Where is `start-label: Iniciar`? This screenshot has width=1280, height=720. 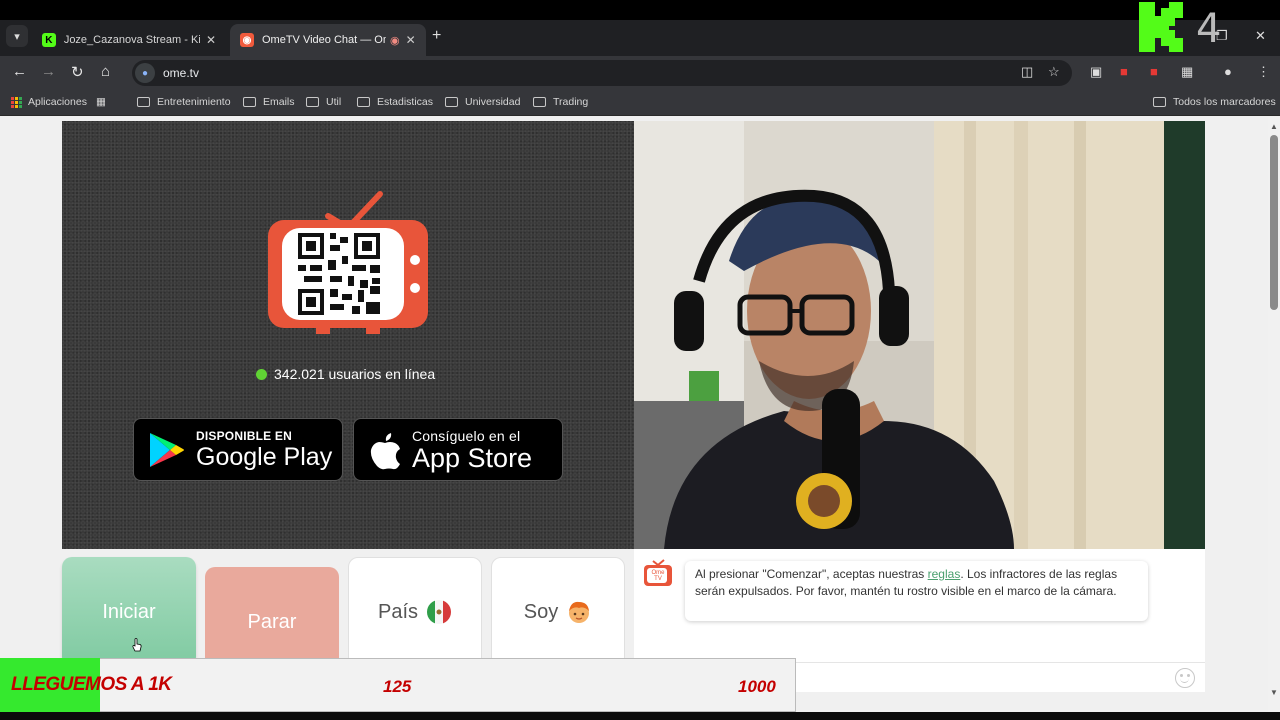 start-label: Iniciar is located at coordinates (129, 611).